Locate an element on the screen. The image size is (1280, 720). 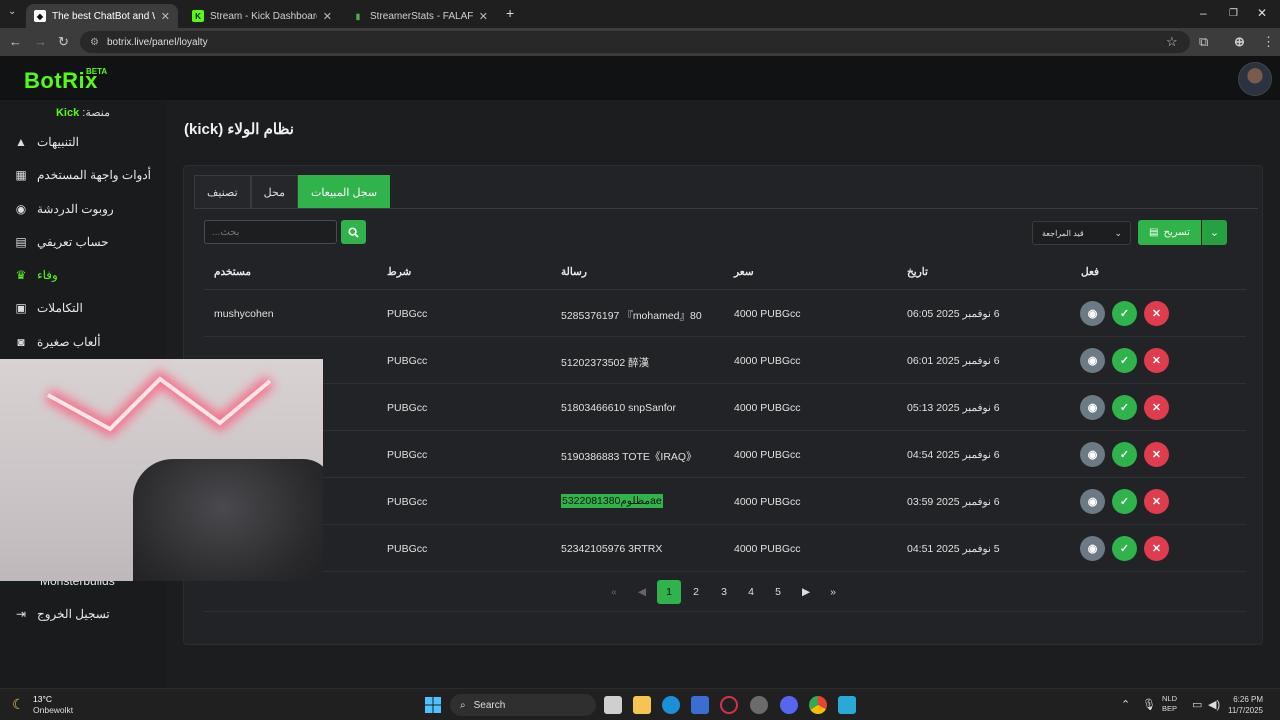
sidebar-item-alerts: ▲ التنبيهات is located at coordinates (83, 142).